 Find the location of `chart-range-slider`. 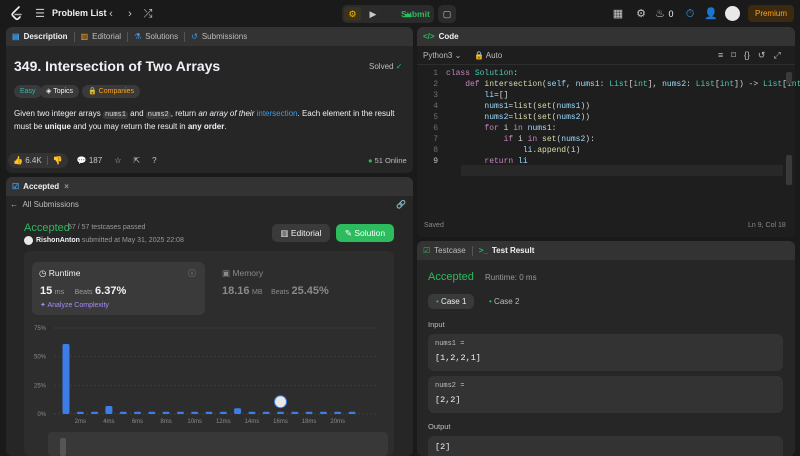

chart-range-slider is located at coordinates (218, 444).